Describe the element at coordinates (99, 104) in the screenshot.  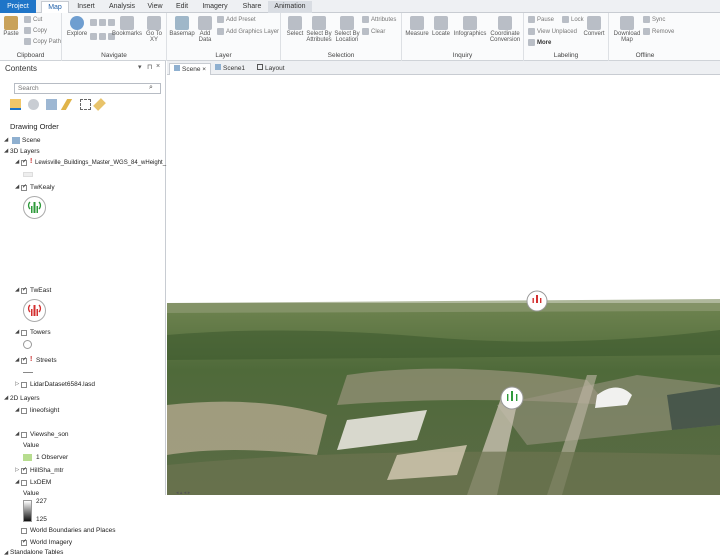
I see `labeling-icon` at that location.